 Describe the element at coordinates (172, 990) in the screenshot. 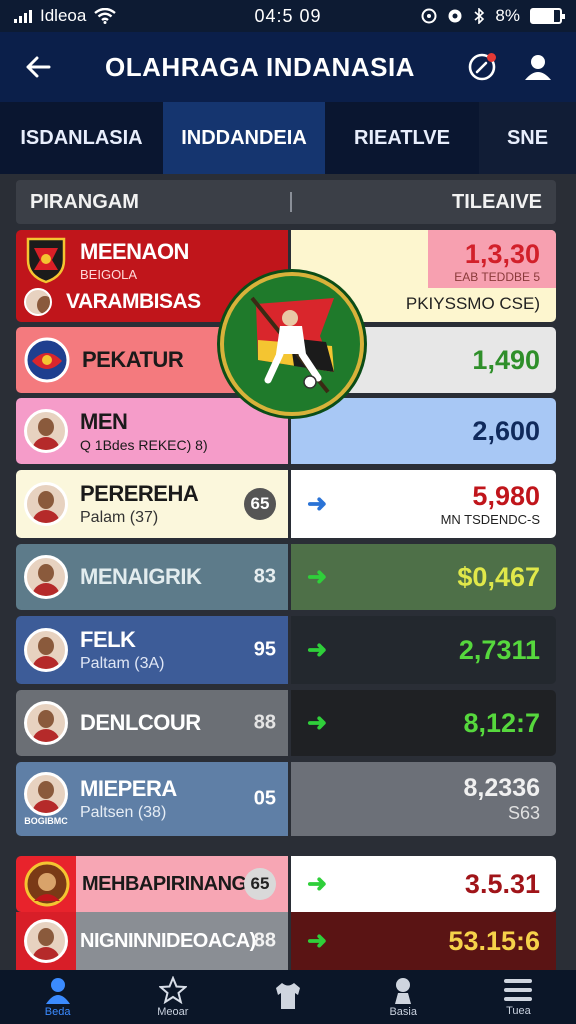

I see `star-icon` at that location.